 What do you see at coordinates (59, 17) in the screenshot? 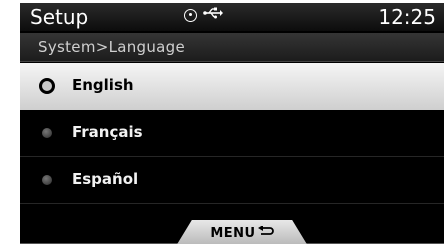
I see `page-title: Setup` at bounding box center [59, 17].